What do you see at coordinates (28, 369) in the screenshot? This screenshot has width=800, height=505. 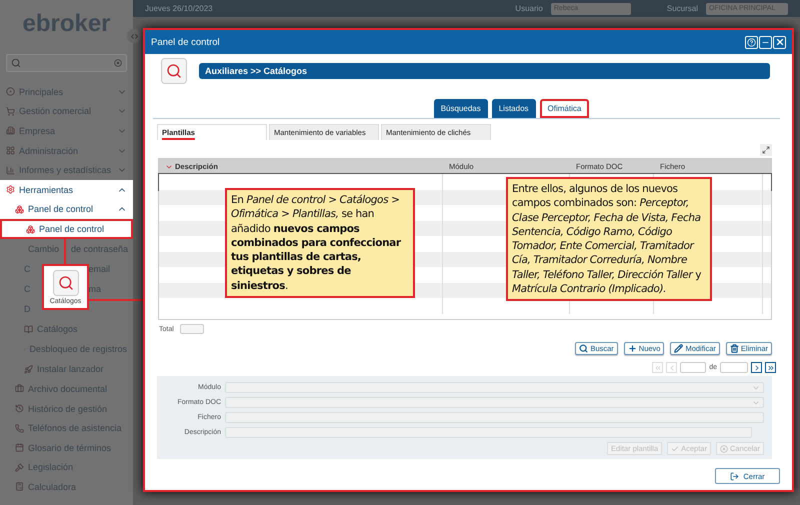 I see `rocket-icon` at bounding box center [28, 369].